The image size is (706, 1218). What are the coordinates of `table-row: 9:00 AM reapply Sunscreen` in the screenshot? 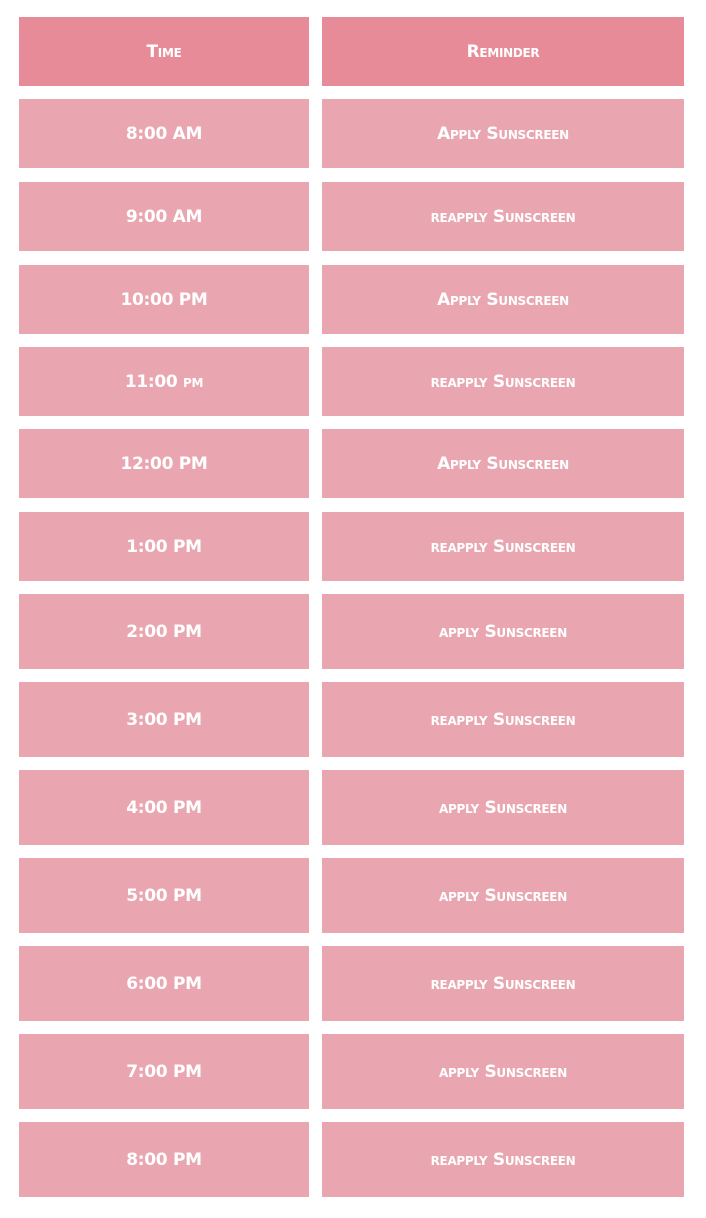 It's located at (351, 216).